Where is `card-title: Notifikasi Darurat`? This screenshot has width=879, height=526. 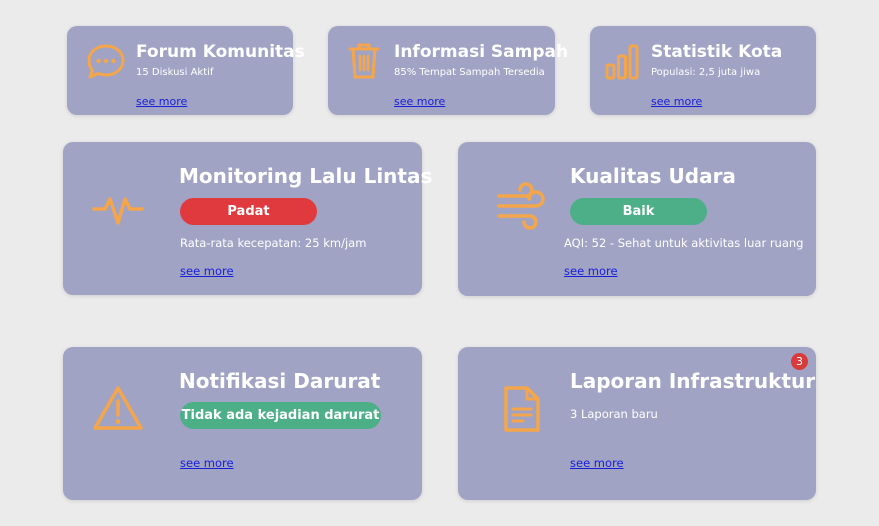 card-title: Notifikasi Darurat is located at coordinates (280, 381).